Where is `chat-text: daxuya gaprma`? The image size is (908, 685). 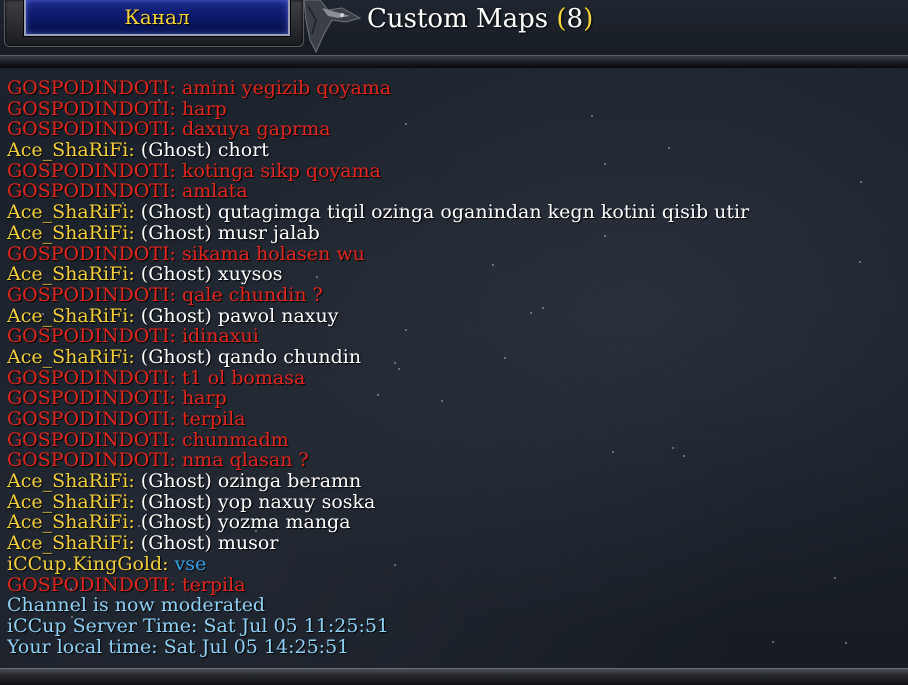
chat-text: daxuya gaprma is located at coordinates (256, 129).